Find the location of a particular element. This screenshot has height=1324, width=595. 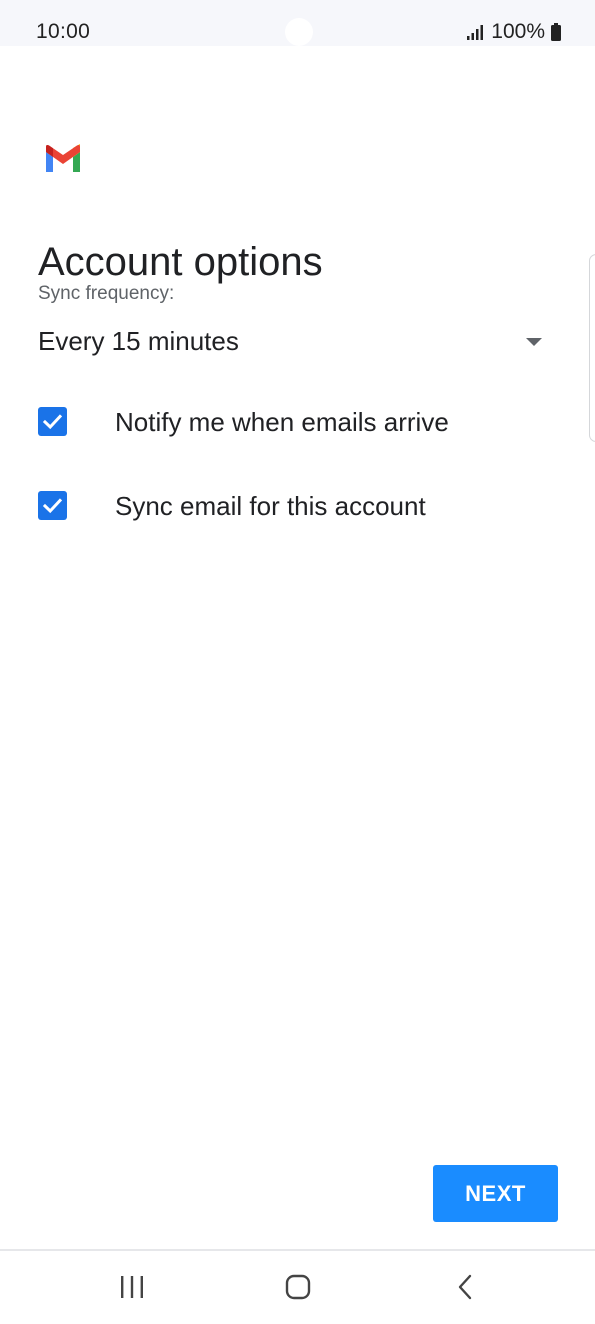

sync-email-option: Sync email for this account is located at coordinates (298, 507).